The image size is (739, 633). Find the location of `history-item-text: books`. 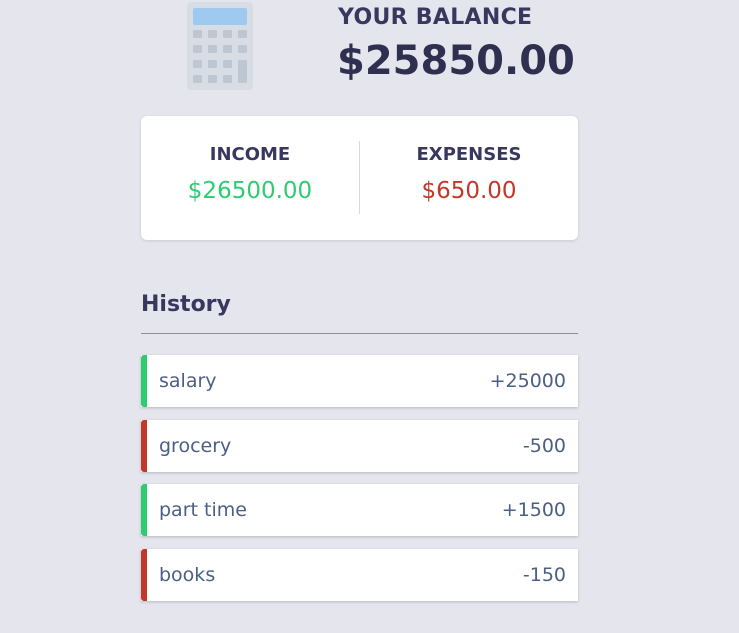

history-item-text: books is located at coordinates (187, 574).